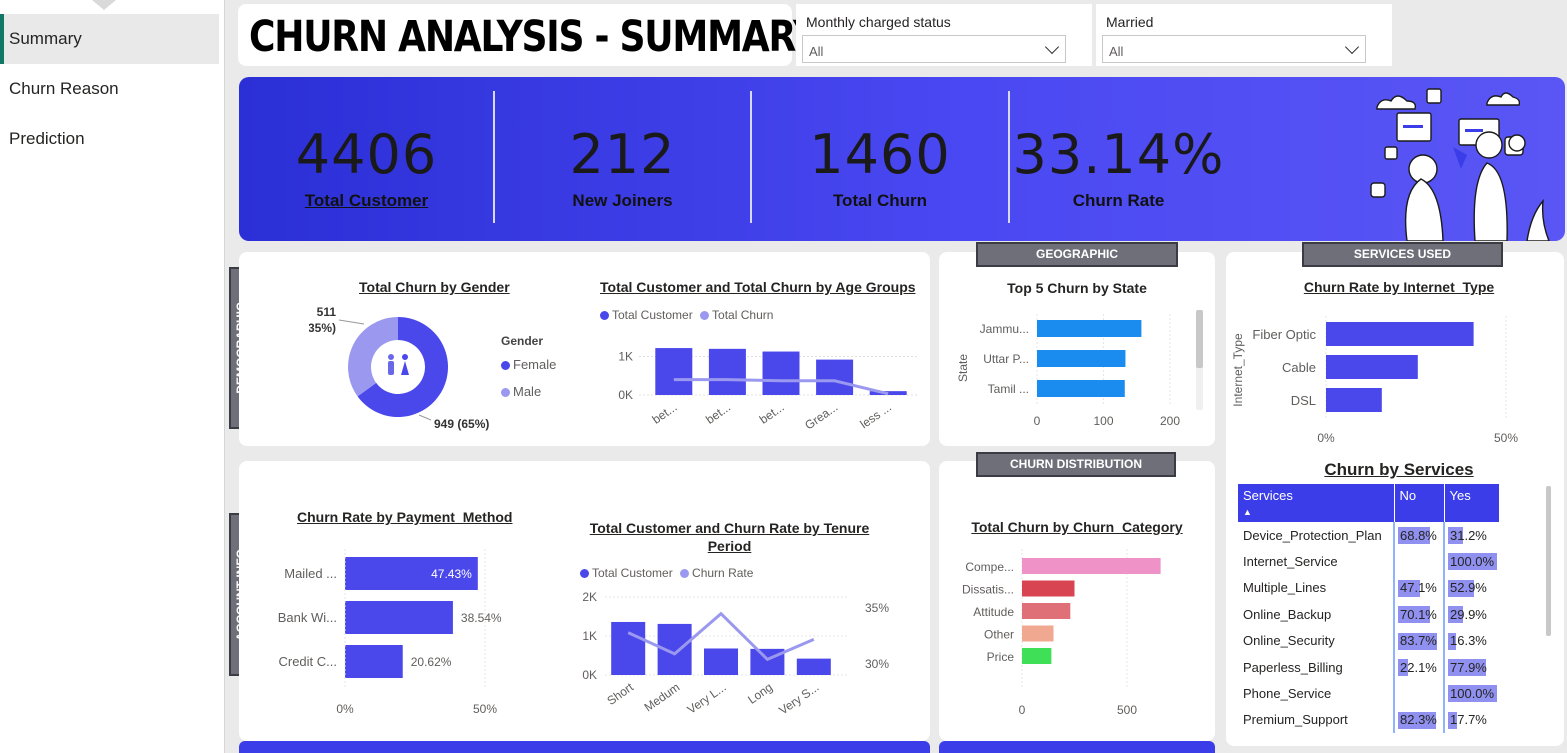 The width and height of the screenshot is (1567, 753). Describe the element at coordinates (522, 341) in the screenshot. I see `gender-legend-title: Gender` at that location.